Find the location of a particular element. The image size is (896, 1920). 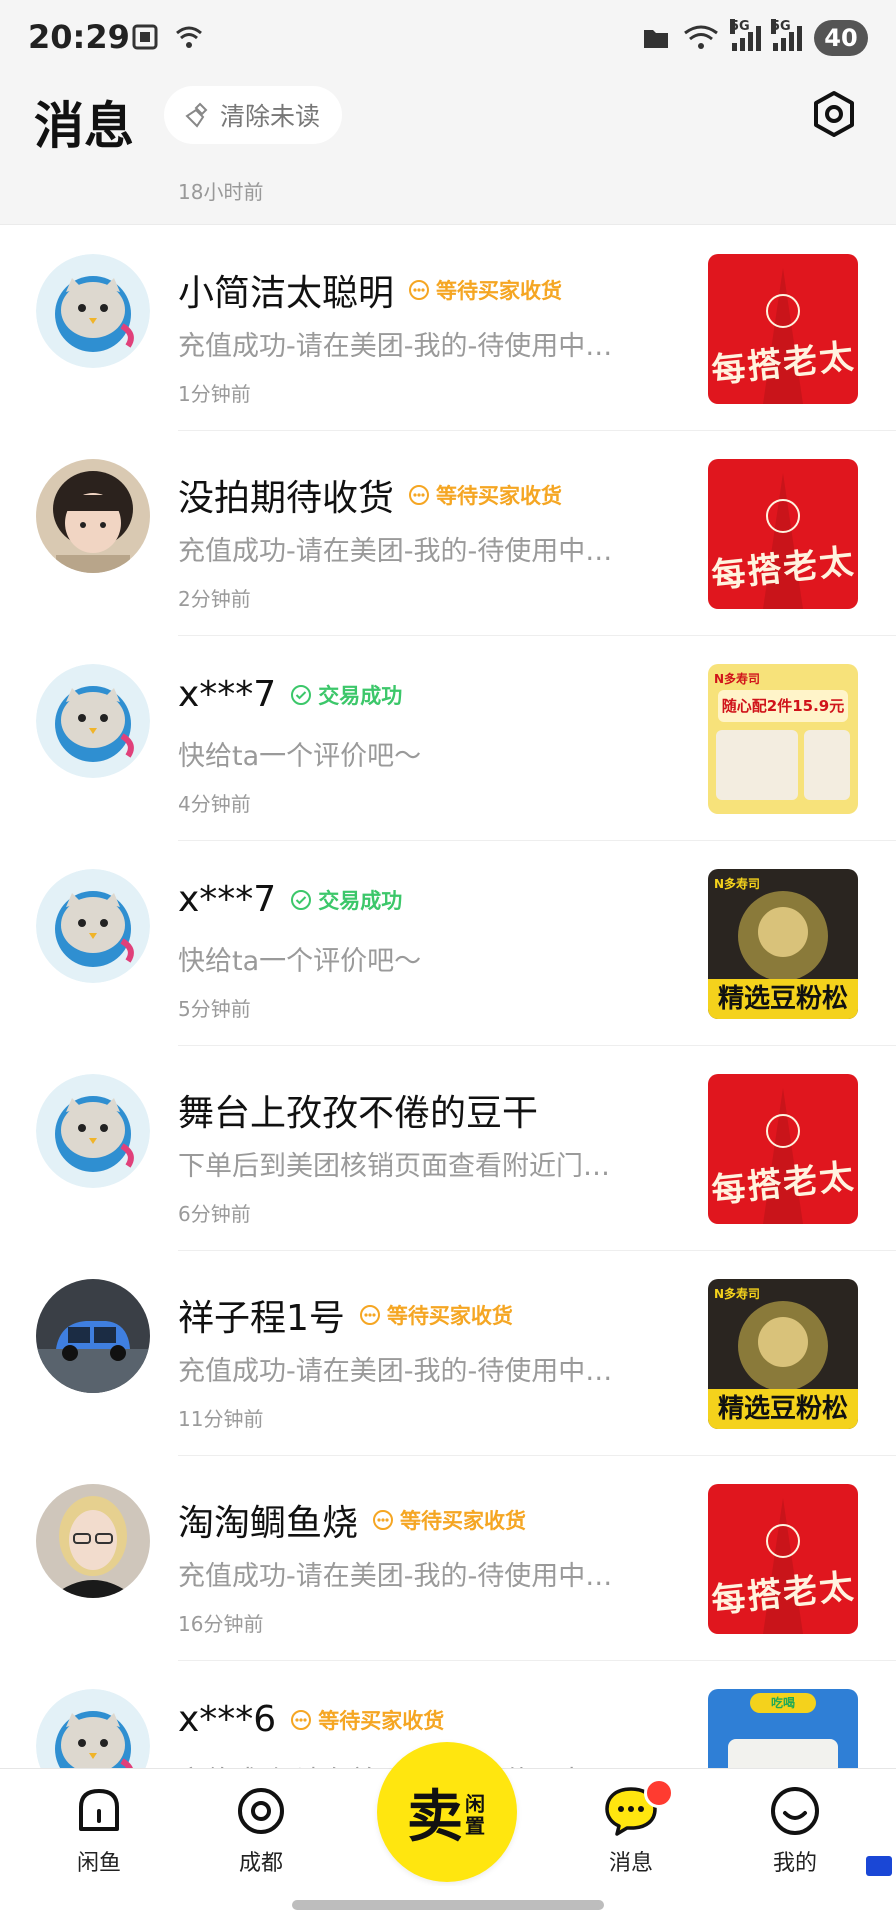

system-navigation-area is located at coordinates (448, 1903).